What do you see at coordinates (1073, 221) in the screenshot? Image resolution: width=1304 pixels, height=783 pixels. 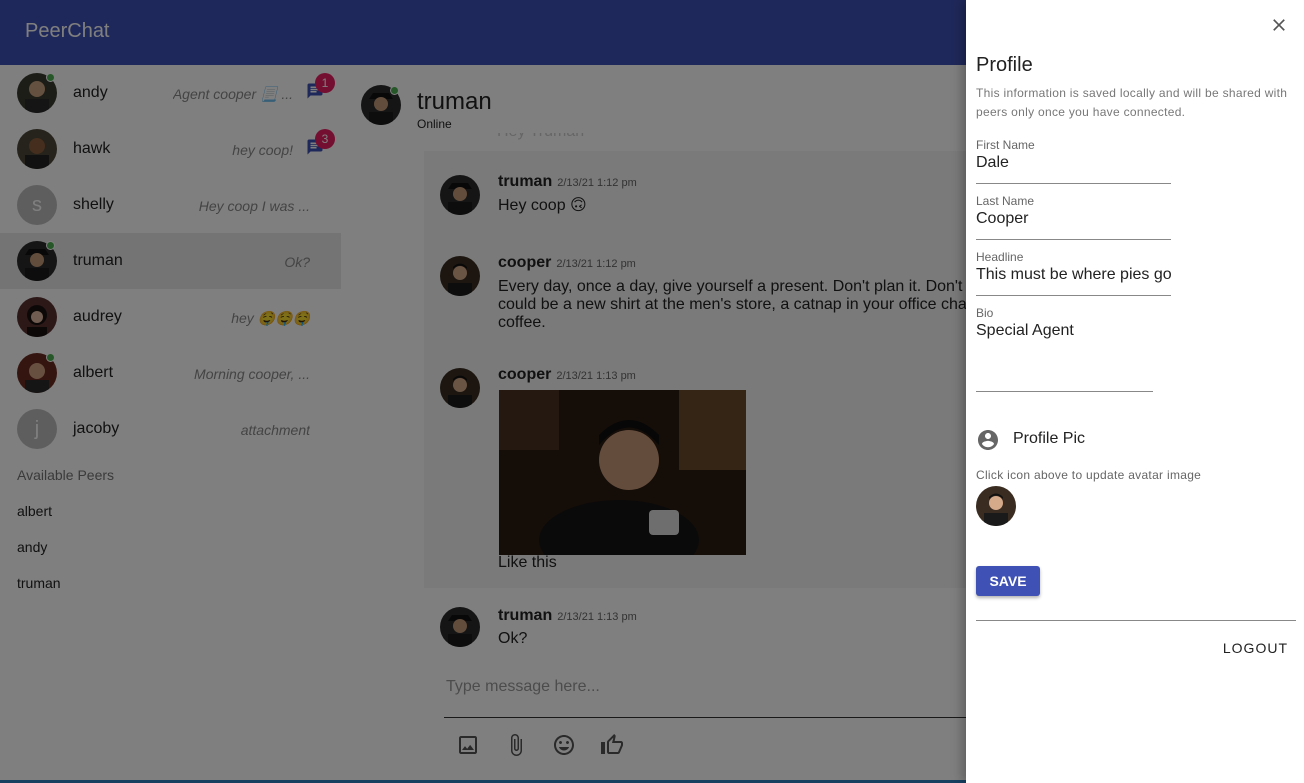 I see `field-value: Cooper` at bounding box center [1073, 221].